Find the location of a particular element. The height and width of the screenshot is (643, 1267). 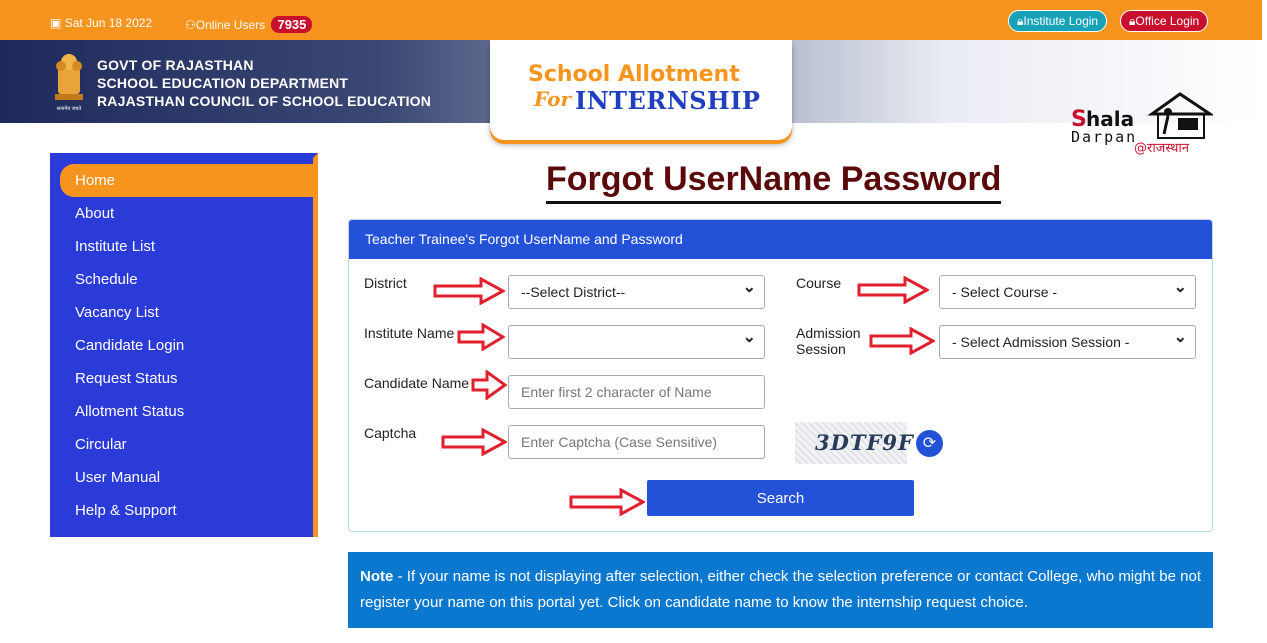

admission-session-select-value: - Select Admission Session - is located at coordinates (1041, 342).